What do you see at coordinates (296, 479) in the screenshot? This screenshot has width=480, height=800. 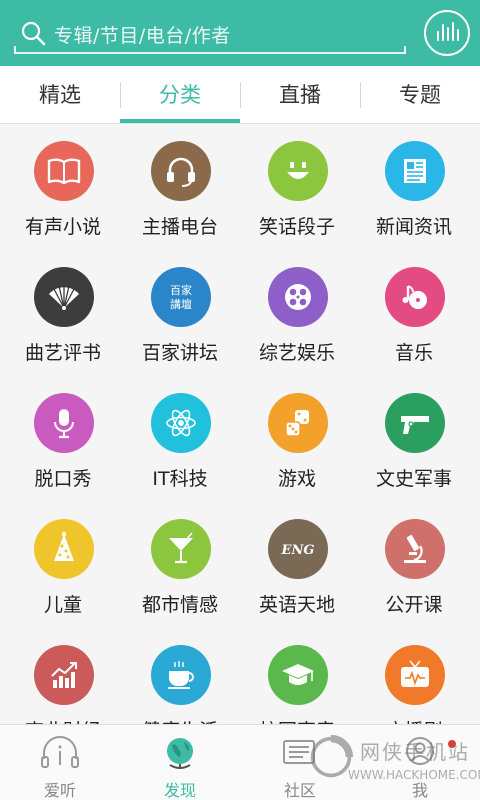 I see `category-label: 游戏` at bounding box center [296, 479].